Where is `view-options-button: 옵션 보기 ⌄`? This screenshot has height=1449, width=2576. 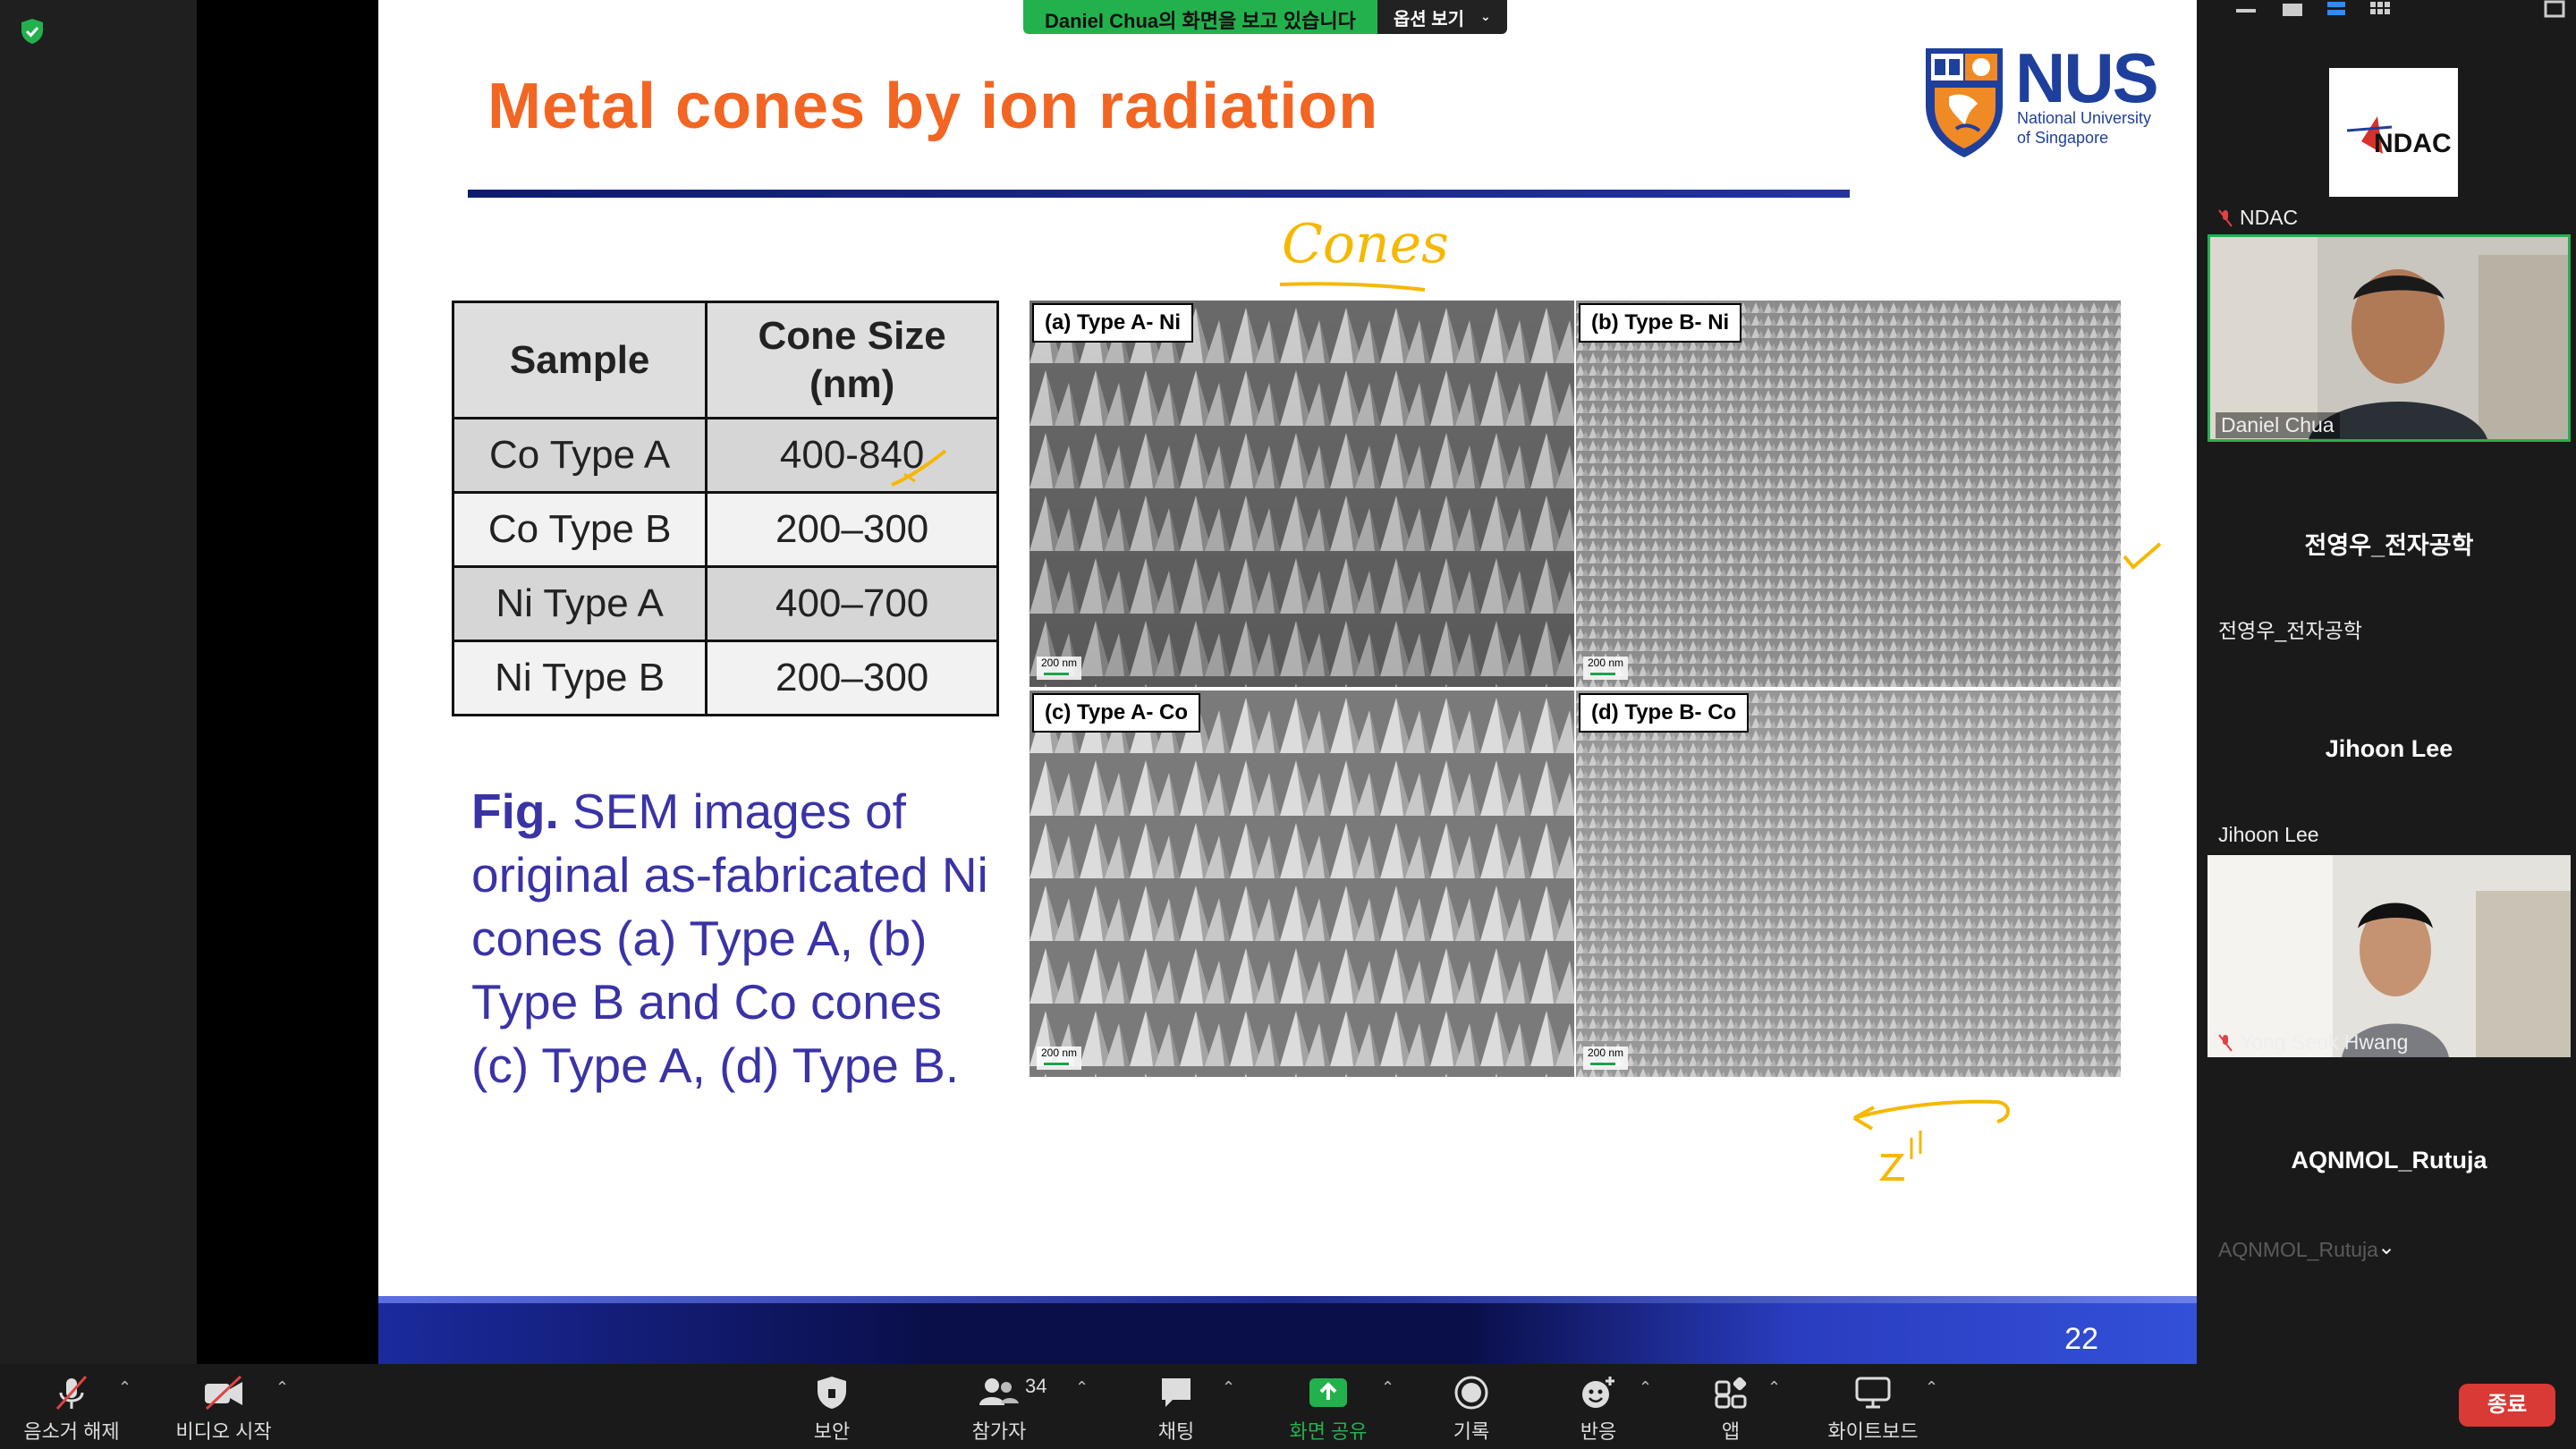
view-options-button: 옵션 보기 ⌄ is located at coordinates (1442, 17).